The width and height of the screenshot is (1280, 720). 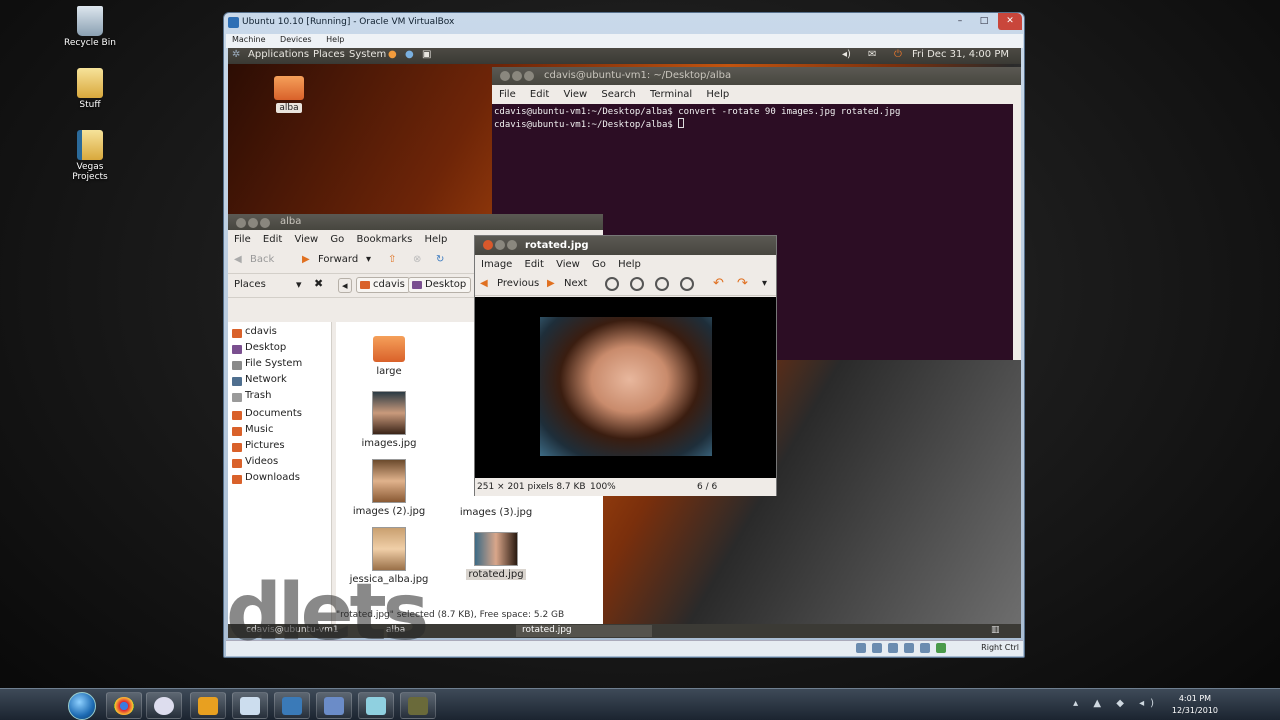 What do you see at coordinates (262, 259) in the screenshot?
I see `back-button: Back` at bounding box center [262, 259].